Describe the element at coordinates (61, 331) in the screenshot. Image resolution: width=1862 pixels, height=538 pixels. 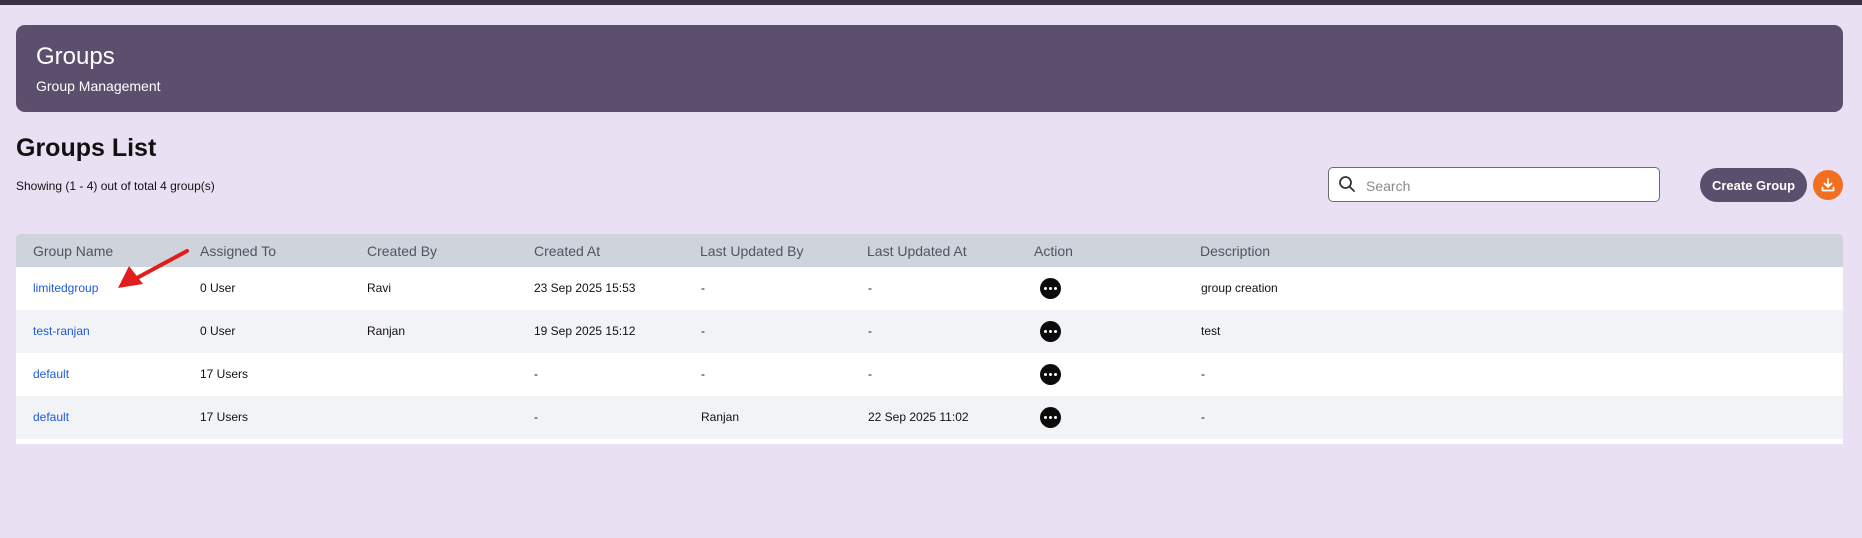
I see `group-name-link: test-ranjan` at that location.